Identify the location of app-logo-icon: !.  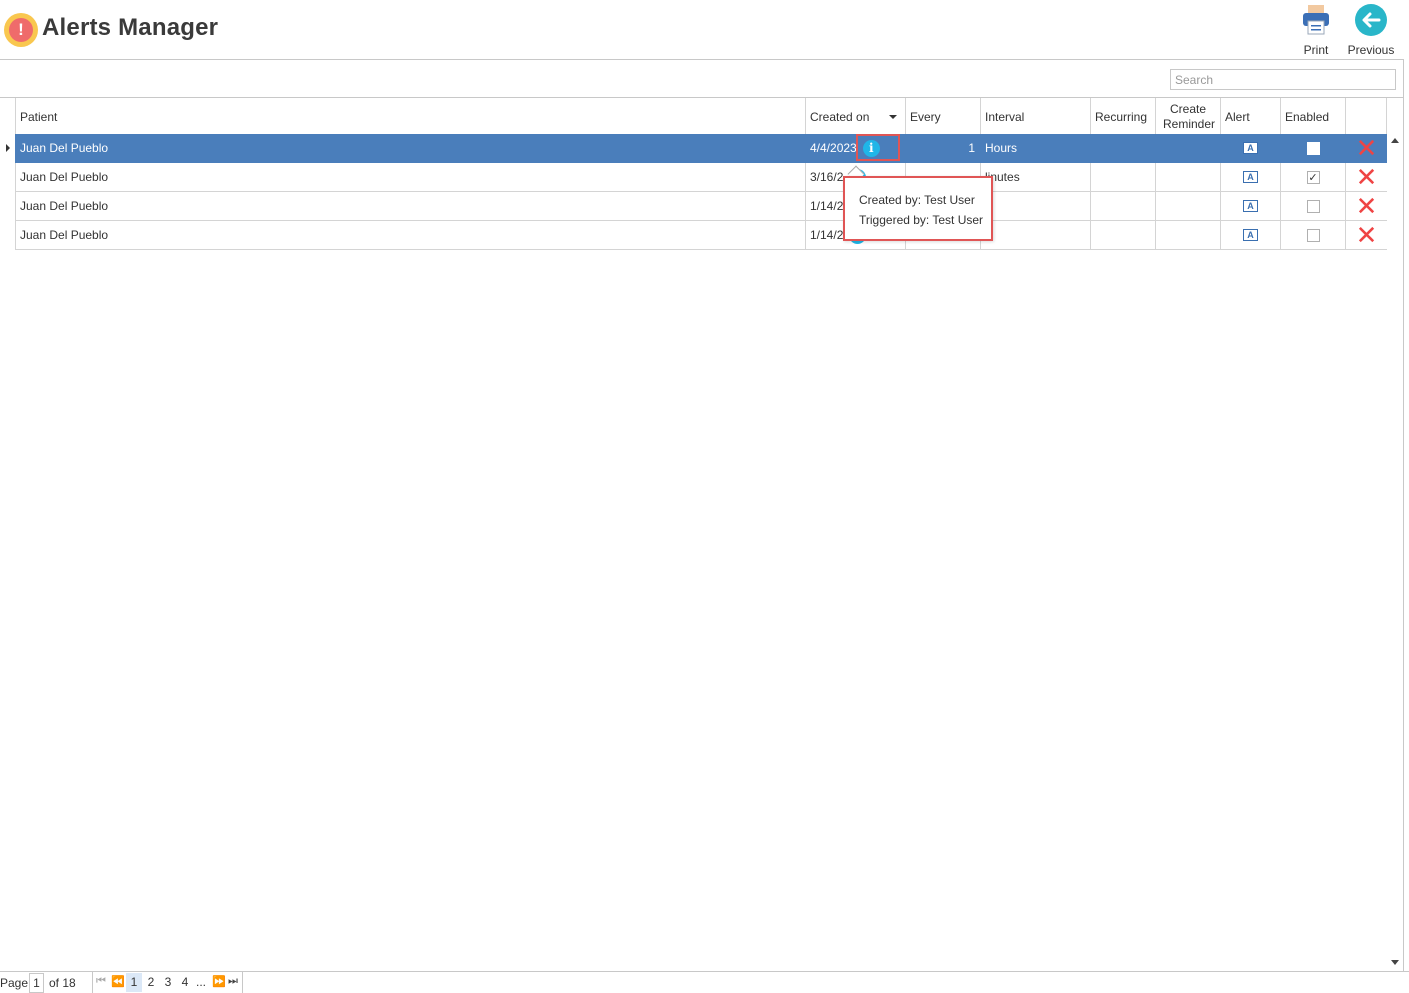
(21, 30).